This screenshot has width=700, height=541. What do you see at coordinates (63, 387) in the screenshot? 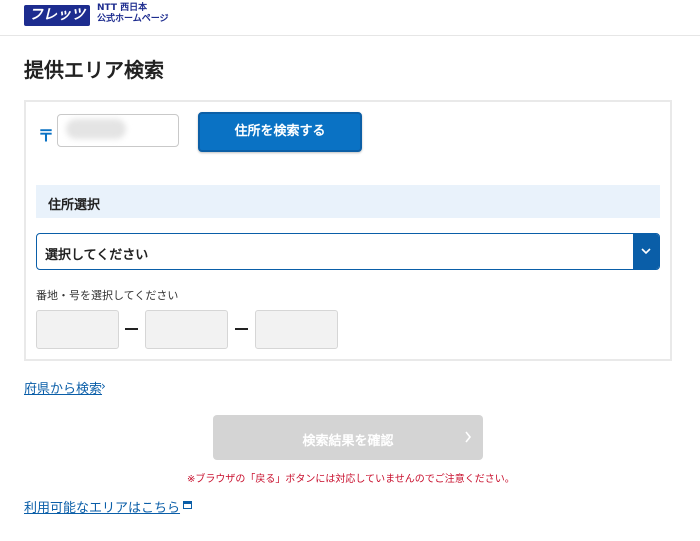
I see `prefecture-search-link: 府県から検索` at bounding box center [63, 387].